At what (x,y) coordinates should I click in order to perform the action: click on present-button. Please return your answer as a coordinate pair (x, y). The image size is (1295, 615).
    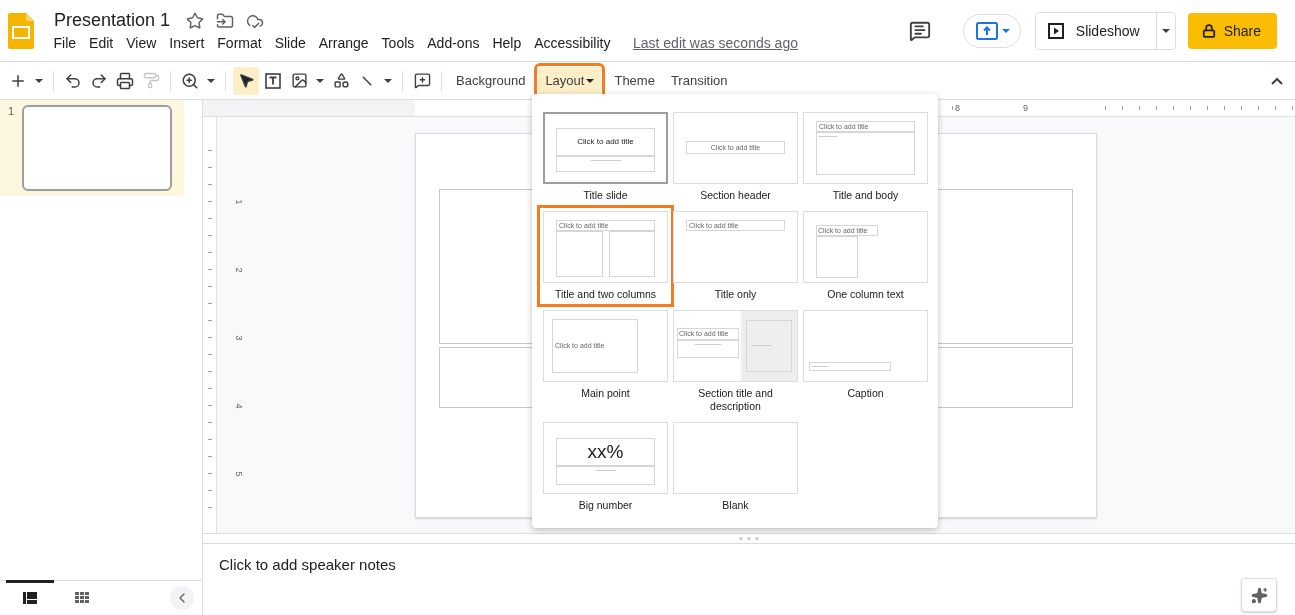
    Looking at the image, I should click on (991, 30).